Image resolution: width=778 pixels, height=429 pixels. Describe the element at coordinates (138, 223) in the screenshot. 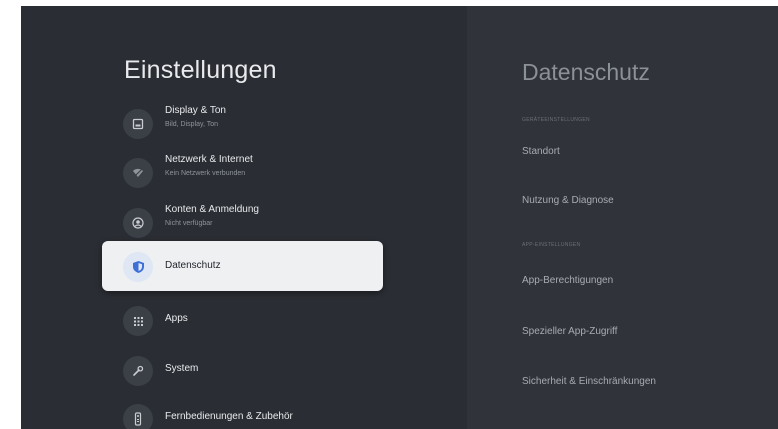

I see `account-icon` at that location.